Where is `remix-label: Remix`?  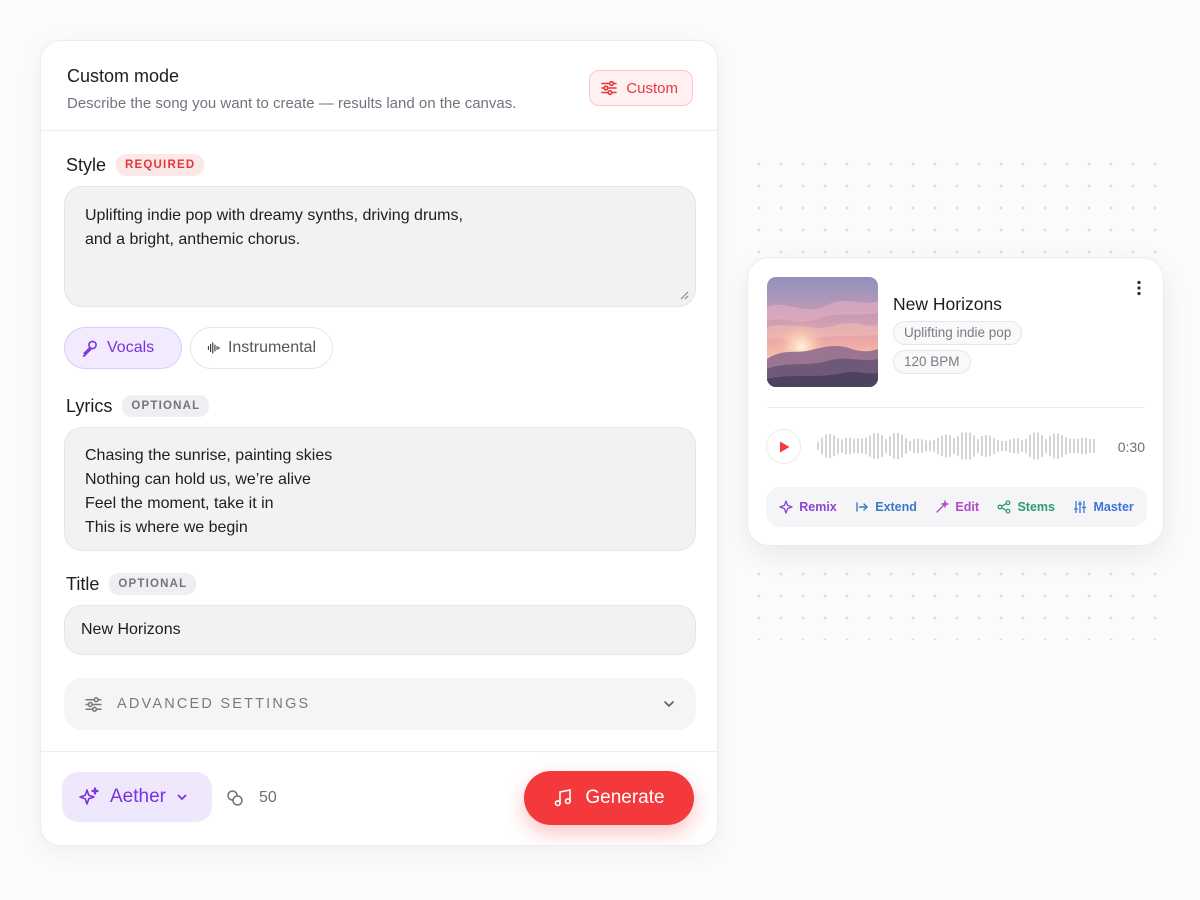
remix-label: Remix is located at coordinates (818, 507).